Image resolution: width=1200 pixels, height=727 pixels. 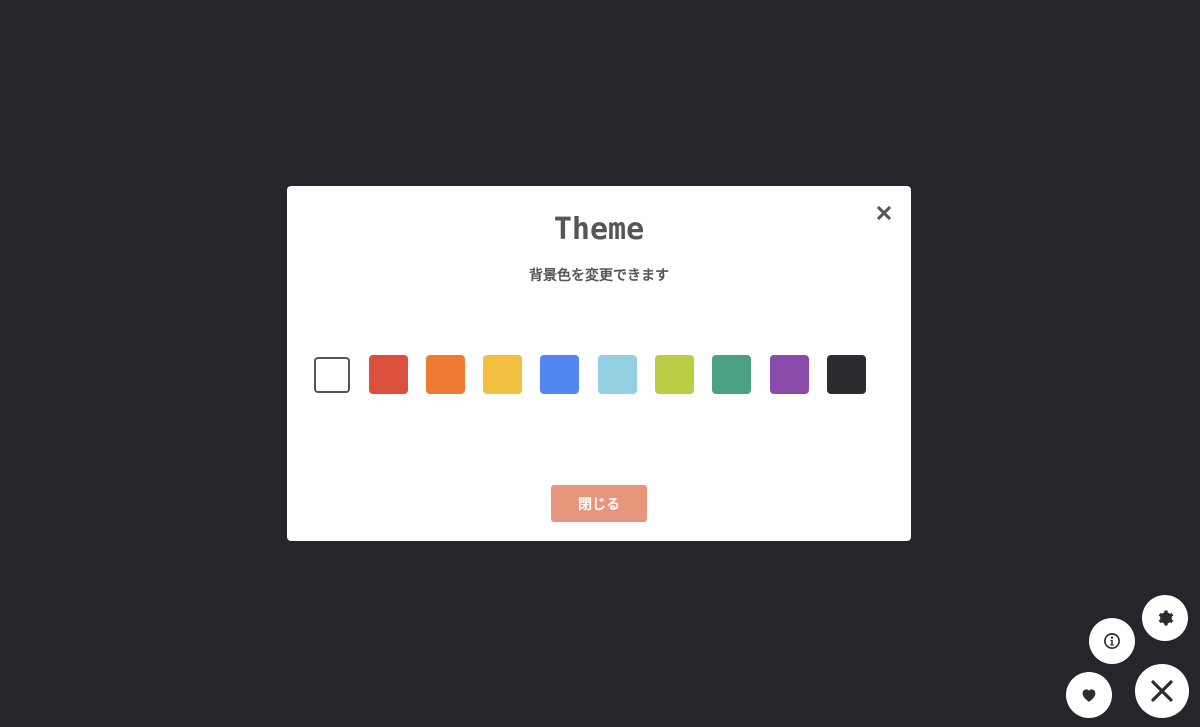 I want to click on modal-close-button, so click(x=884, y=213).